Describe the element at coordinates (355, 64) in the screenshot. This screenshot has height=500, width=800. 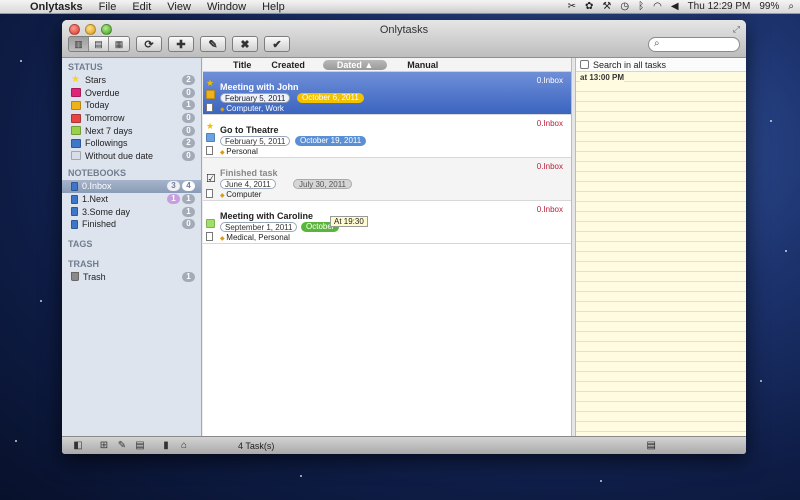
I see `sort-dated: Dated ▲` at that location.